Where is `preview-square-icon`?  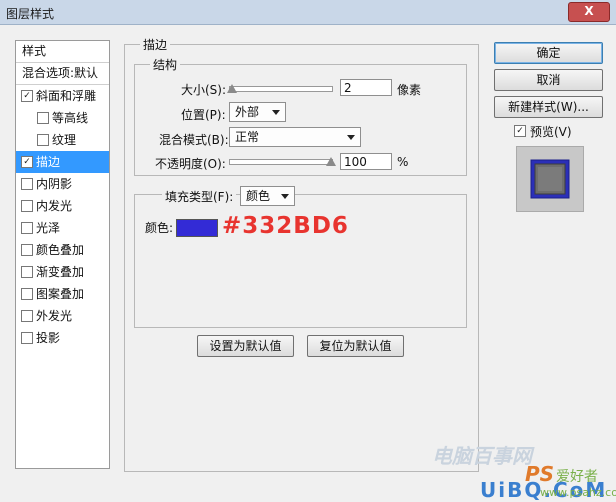
preview-square-icon is located at coordinates (550, 179).